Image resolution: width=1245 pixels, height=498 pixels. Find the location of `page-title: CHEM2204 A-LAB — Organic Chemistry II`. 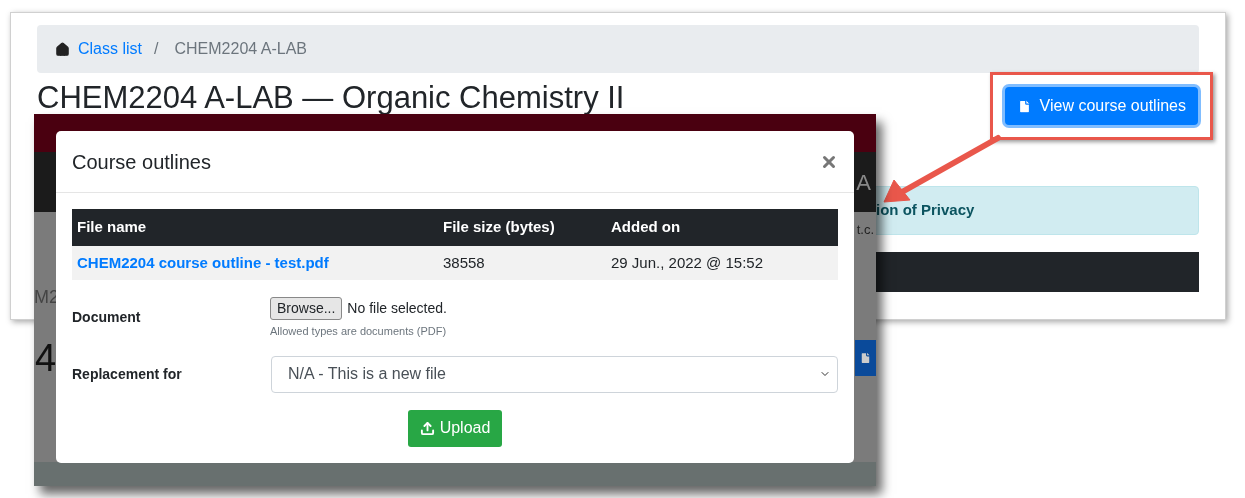

page-title: CHEM2204 A-LAB — Organic Chemistry II is located at coordinates (331, 97).